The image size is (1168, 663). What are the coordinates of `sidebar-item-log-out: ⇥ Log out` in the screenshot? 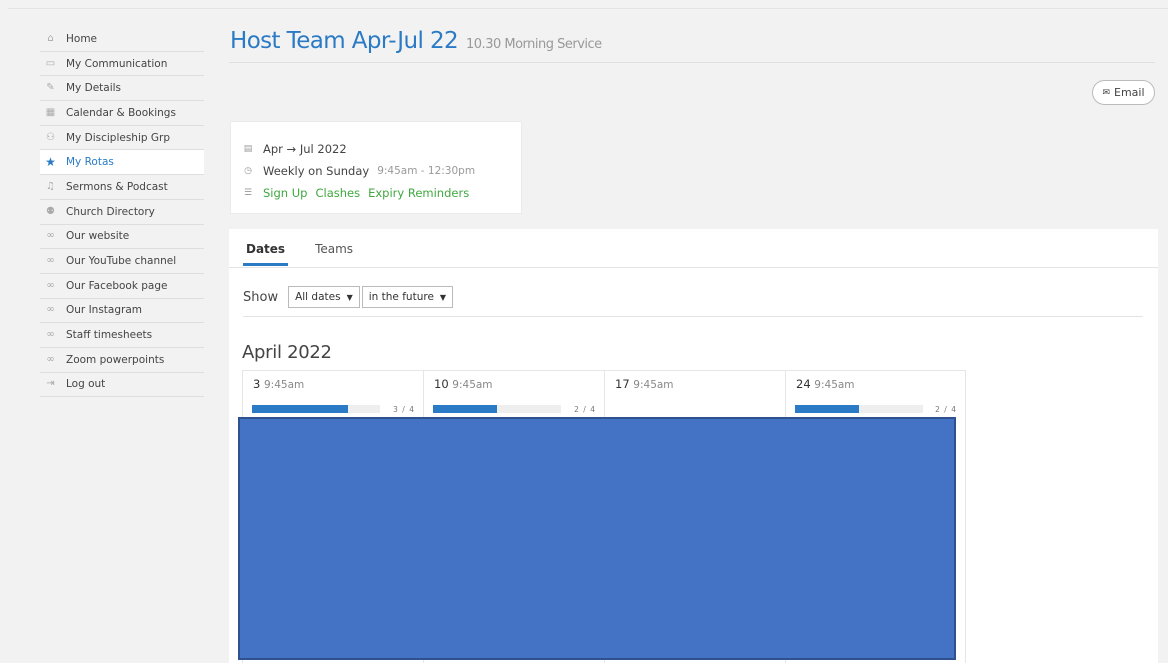 It's located at (122, 385).